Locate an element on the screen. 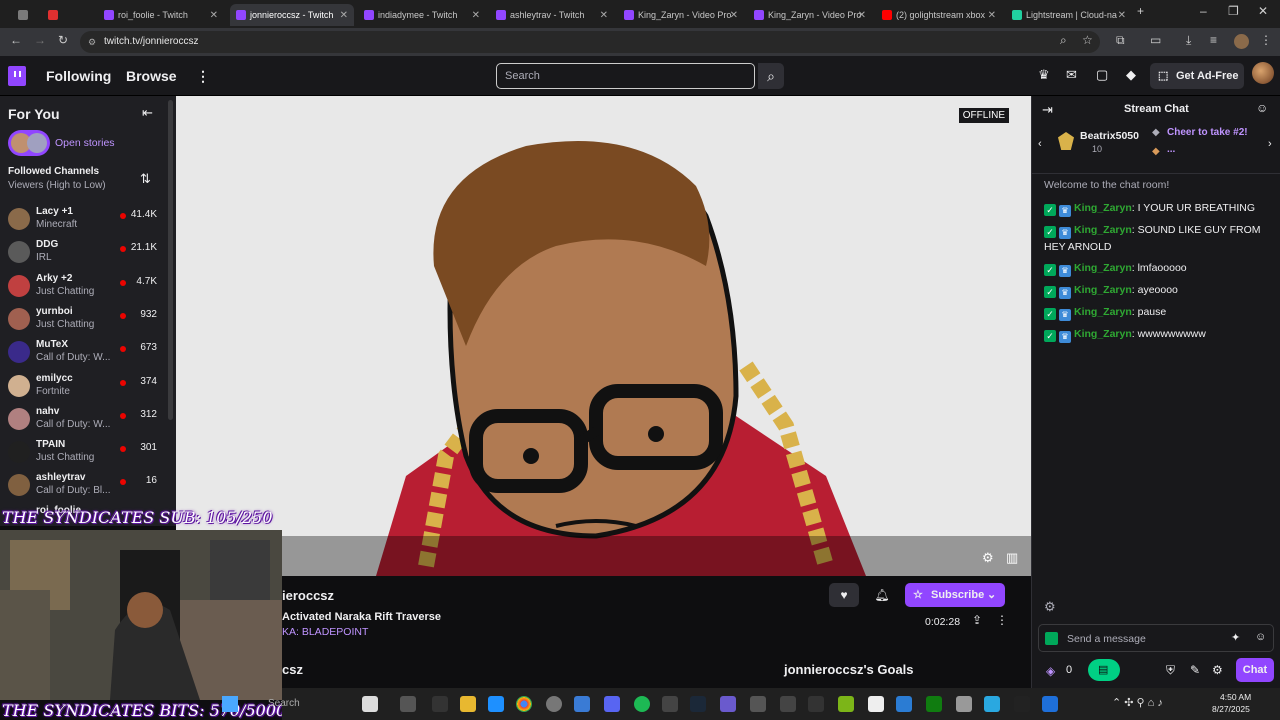 This screenshot has height=720, width=1280. forward-icon: → is located at coordinates (40, 40).